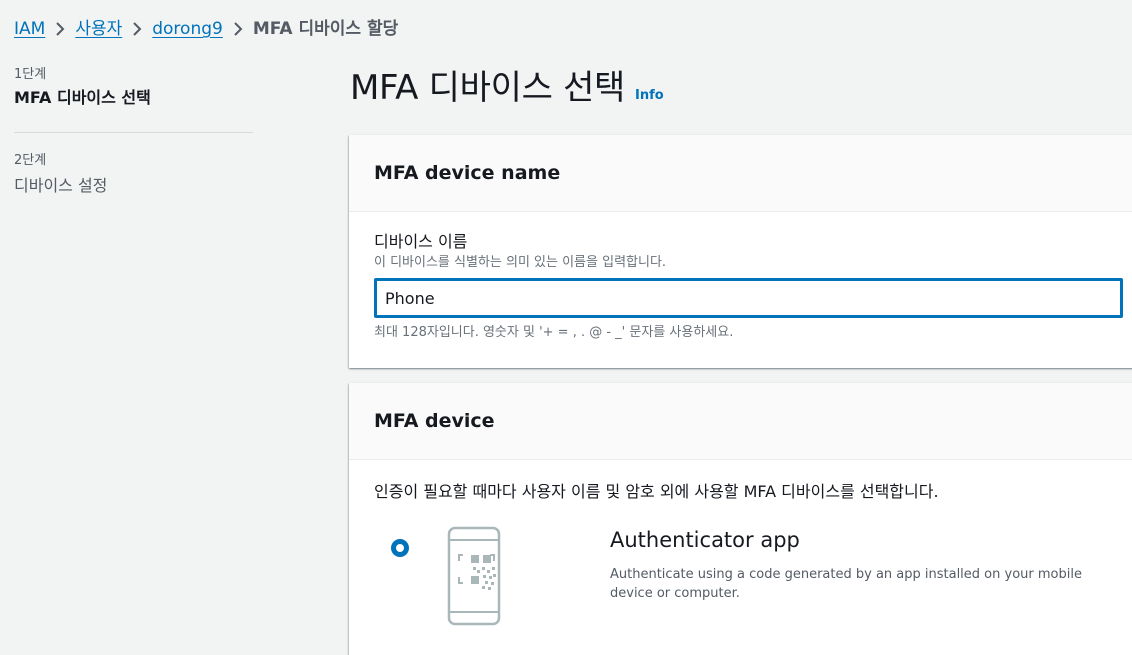 The image size is (1132, 655). I want to click on device-name-description: 이 디바이스를 식별하는 의미 있는 이름을 입력합니다., so click(520, 262).